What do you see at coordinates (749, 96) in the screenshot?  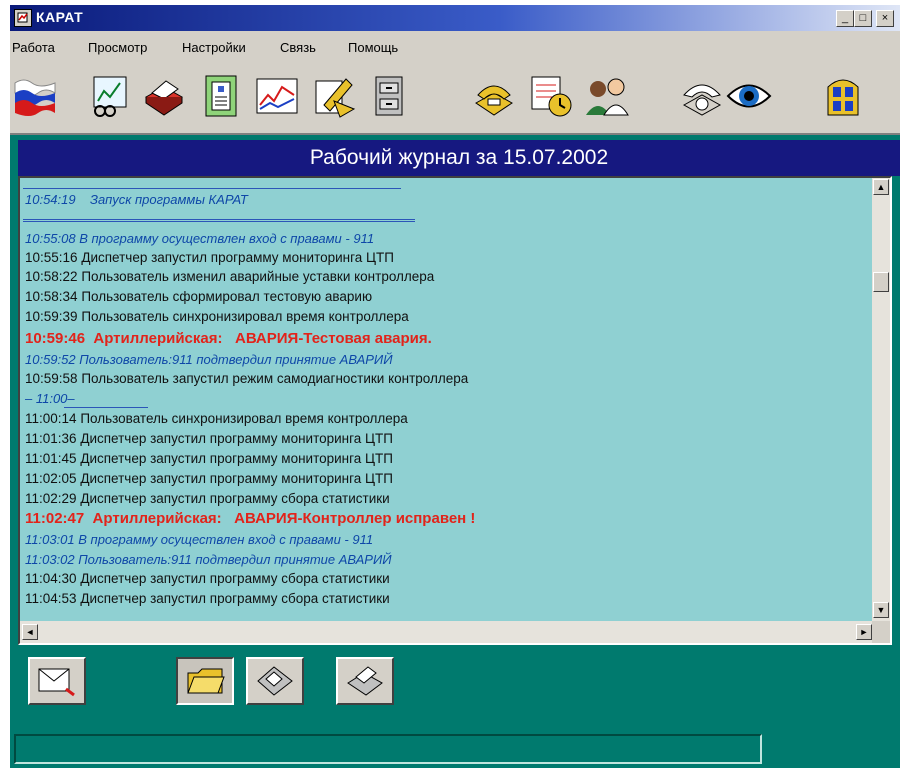 I see `eye-icon` at bounding box center [749, 96].